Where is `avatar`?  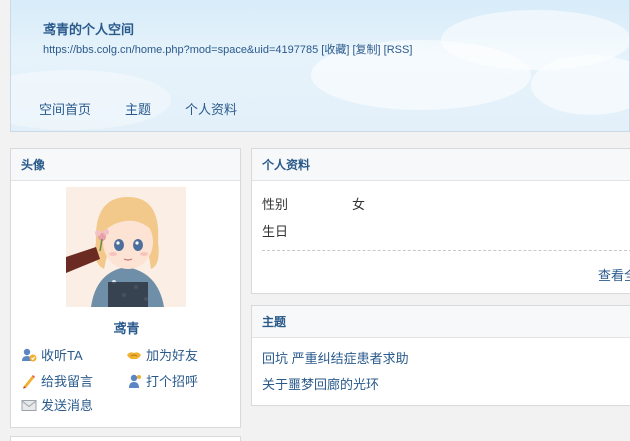 avatar is located at coordinates (126, 247).